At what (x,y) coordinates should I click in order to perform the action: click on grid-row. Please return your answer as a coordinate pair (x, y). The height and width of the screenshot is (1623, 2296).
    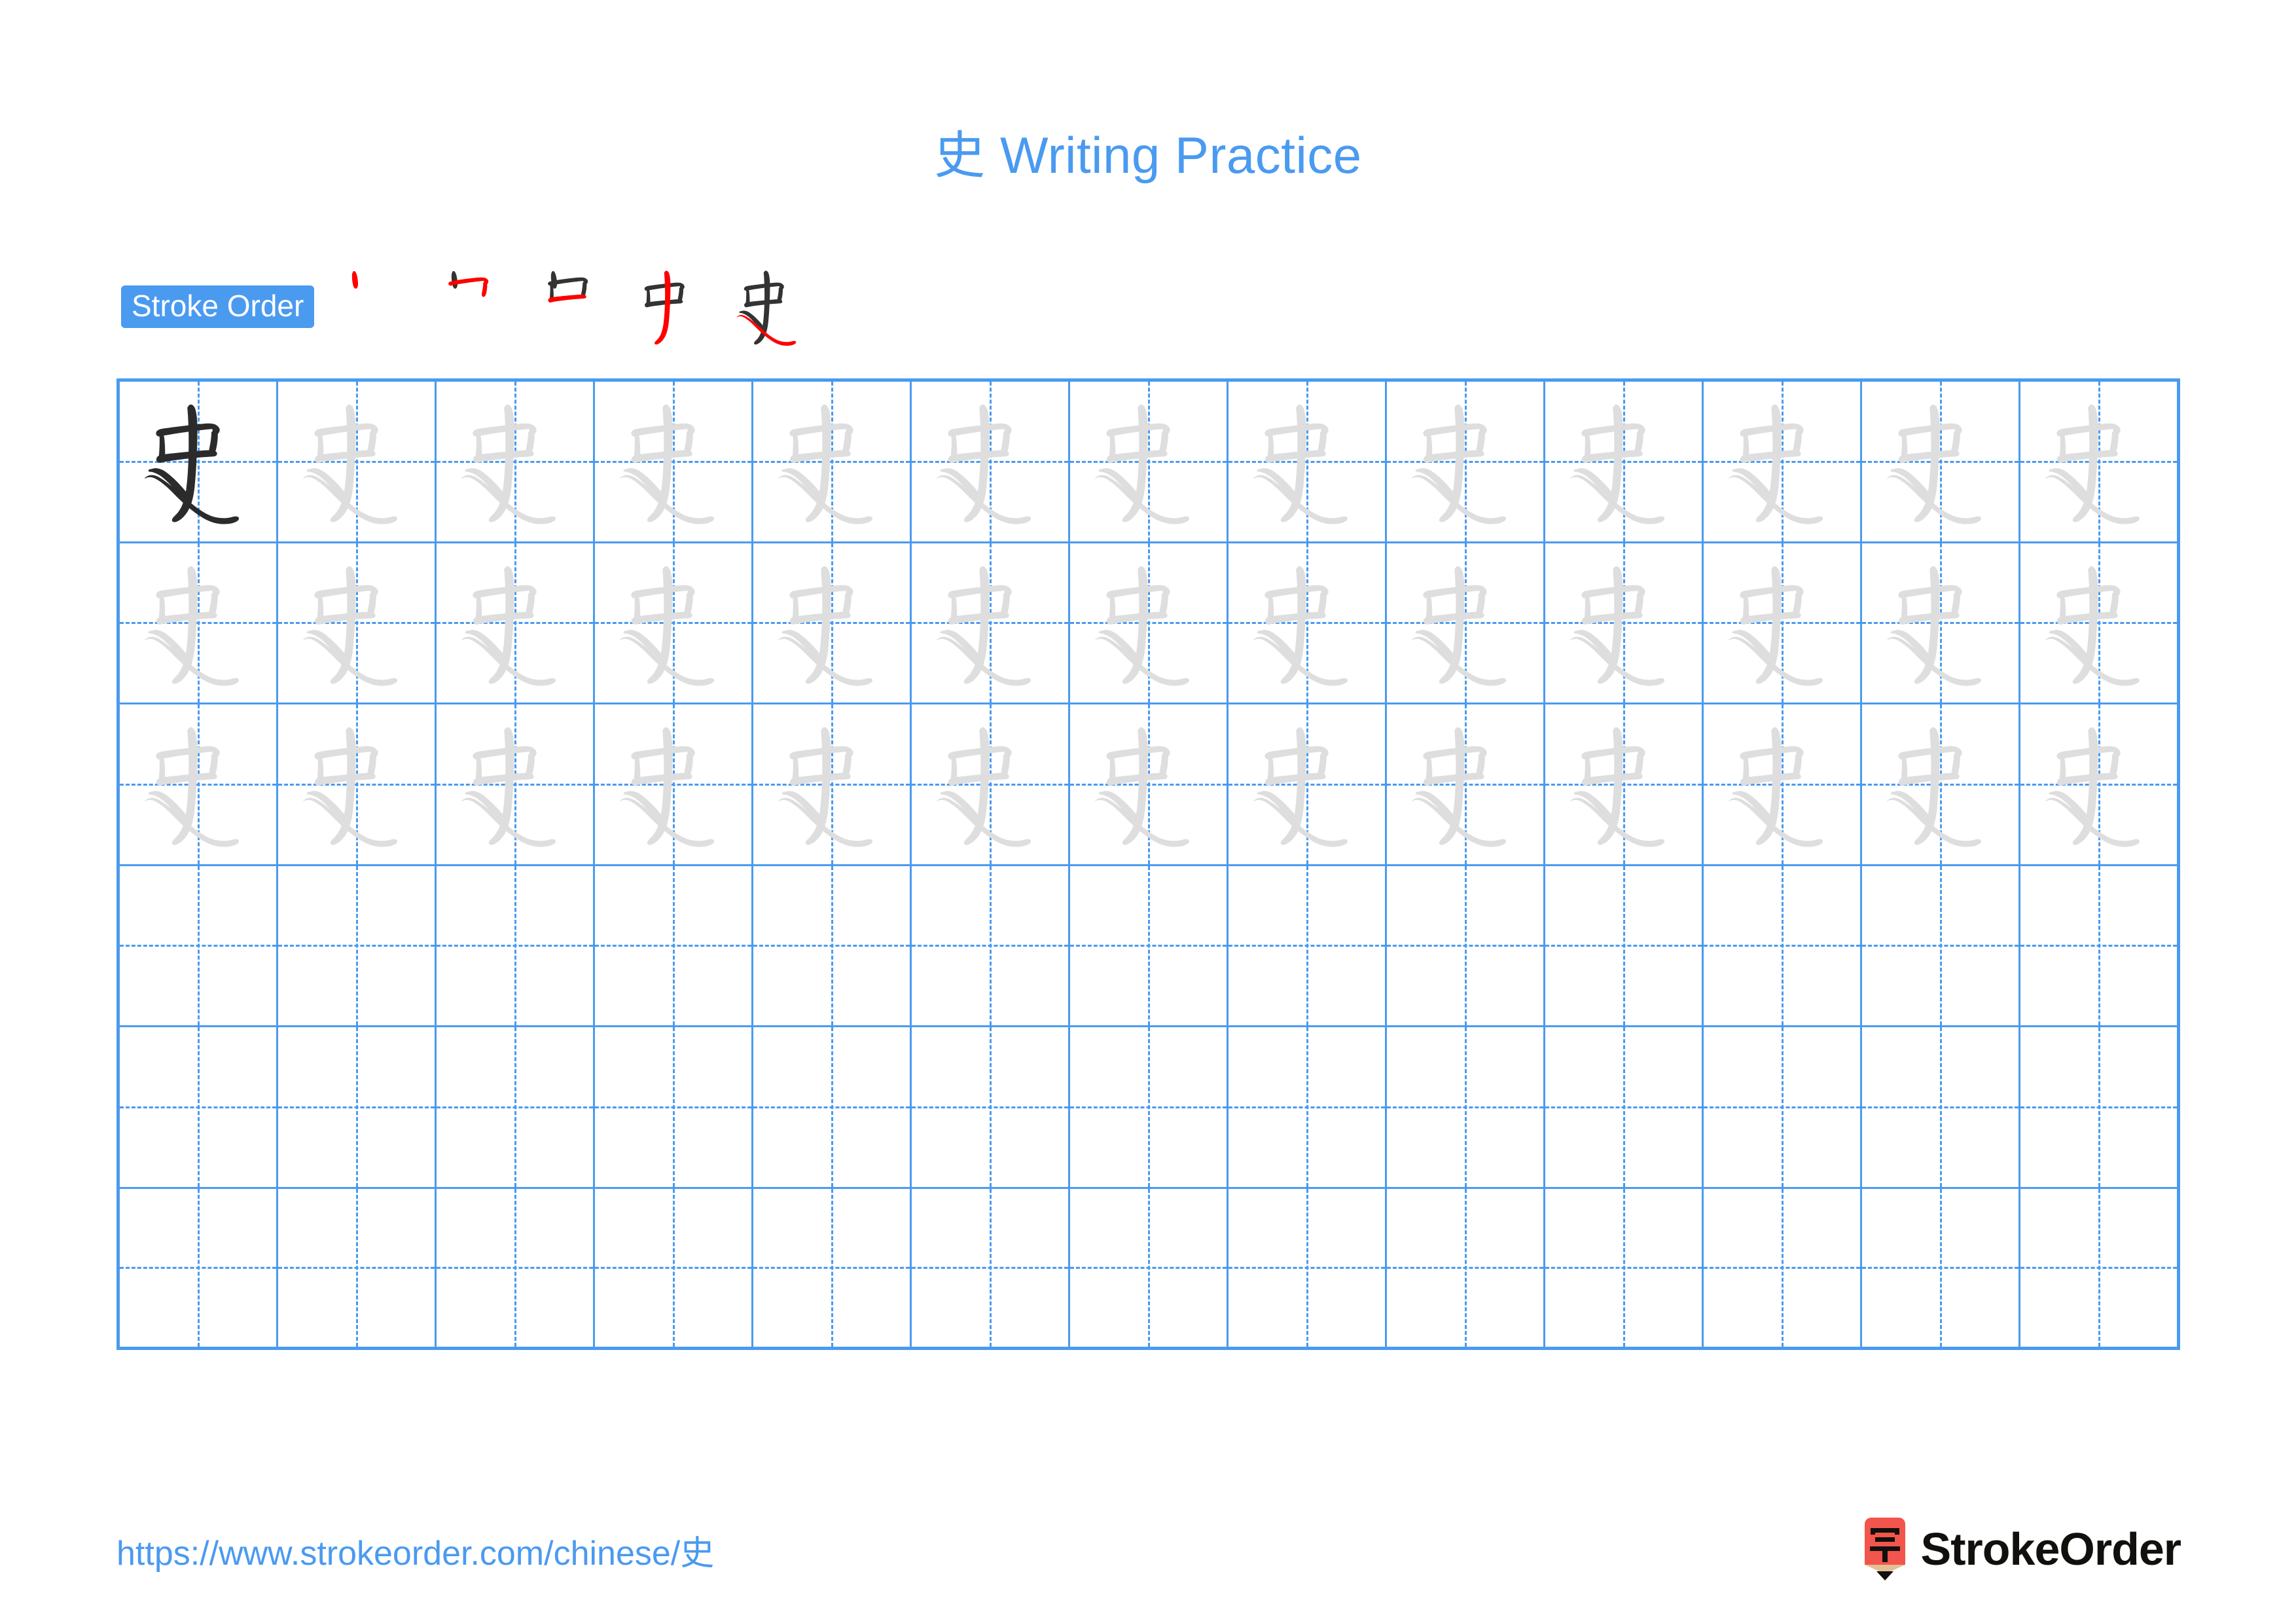
    Looking at the image, I should click on (1150, 946).